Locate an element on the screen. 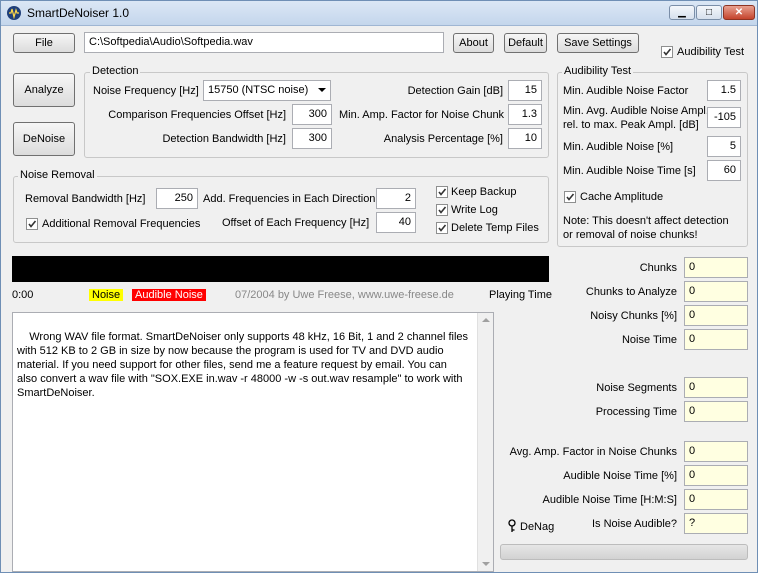 Image resolution: width=758 pixels, height=573 pixels. key-icon is located at coordinates (512, 526).